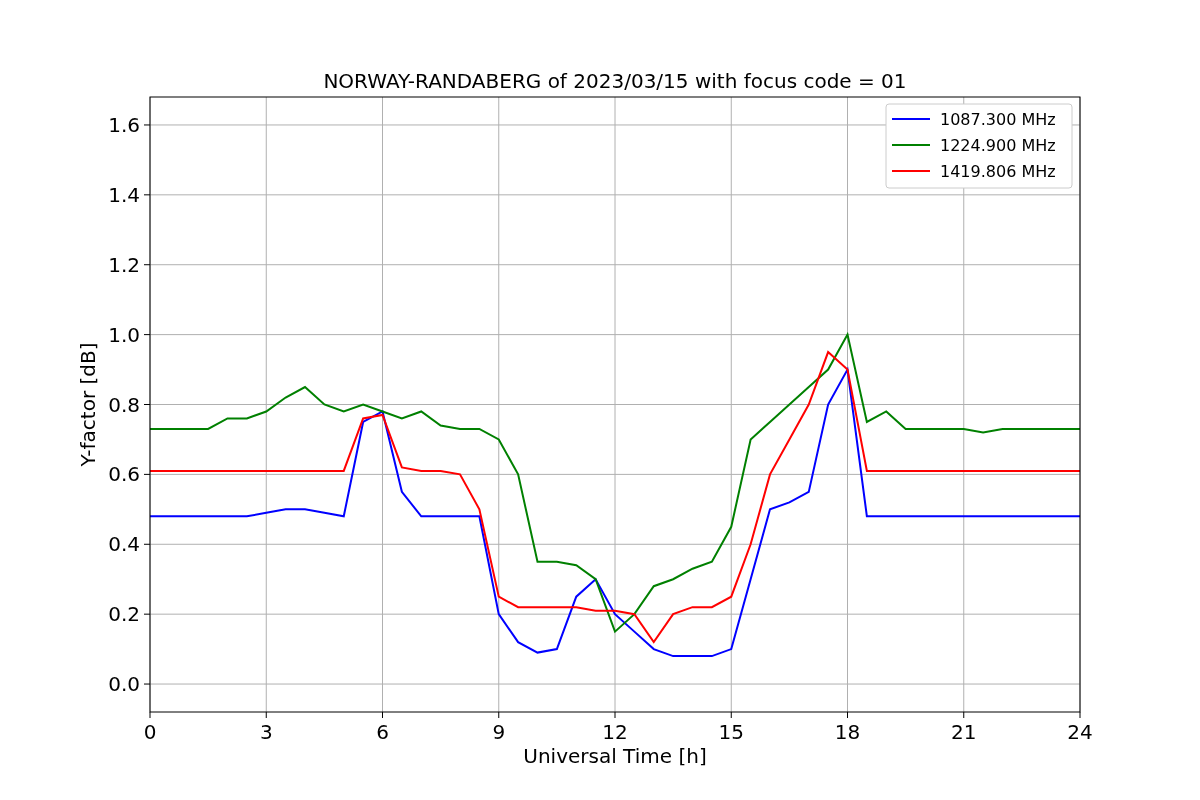 This screenshot has height=800, width=1200. I want to click on chart-title: NORWAY-RANDABERG of 2023/03/15 with focus code = 01, so click(615, 81).